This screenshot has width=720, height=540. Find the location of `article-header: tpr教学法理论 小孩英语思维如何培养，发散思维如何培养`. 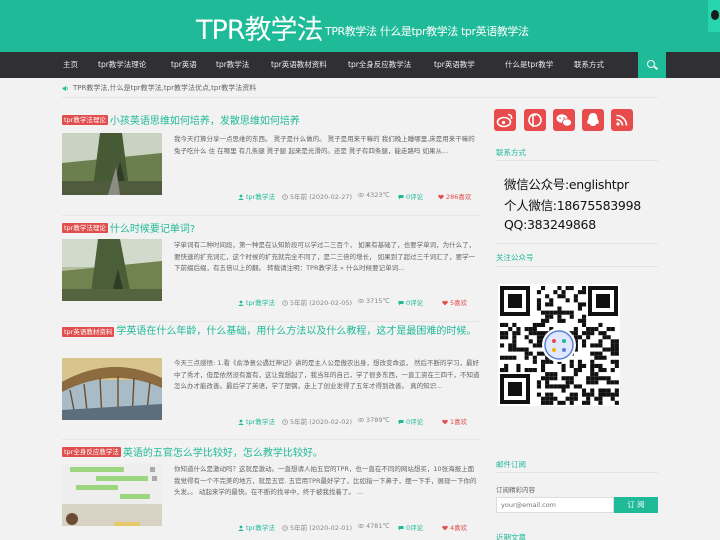

article-header: tpr教学法理论 小孩英语思维如何培养，发散思维如何培养 is located at coordinates (271, 119).